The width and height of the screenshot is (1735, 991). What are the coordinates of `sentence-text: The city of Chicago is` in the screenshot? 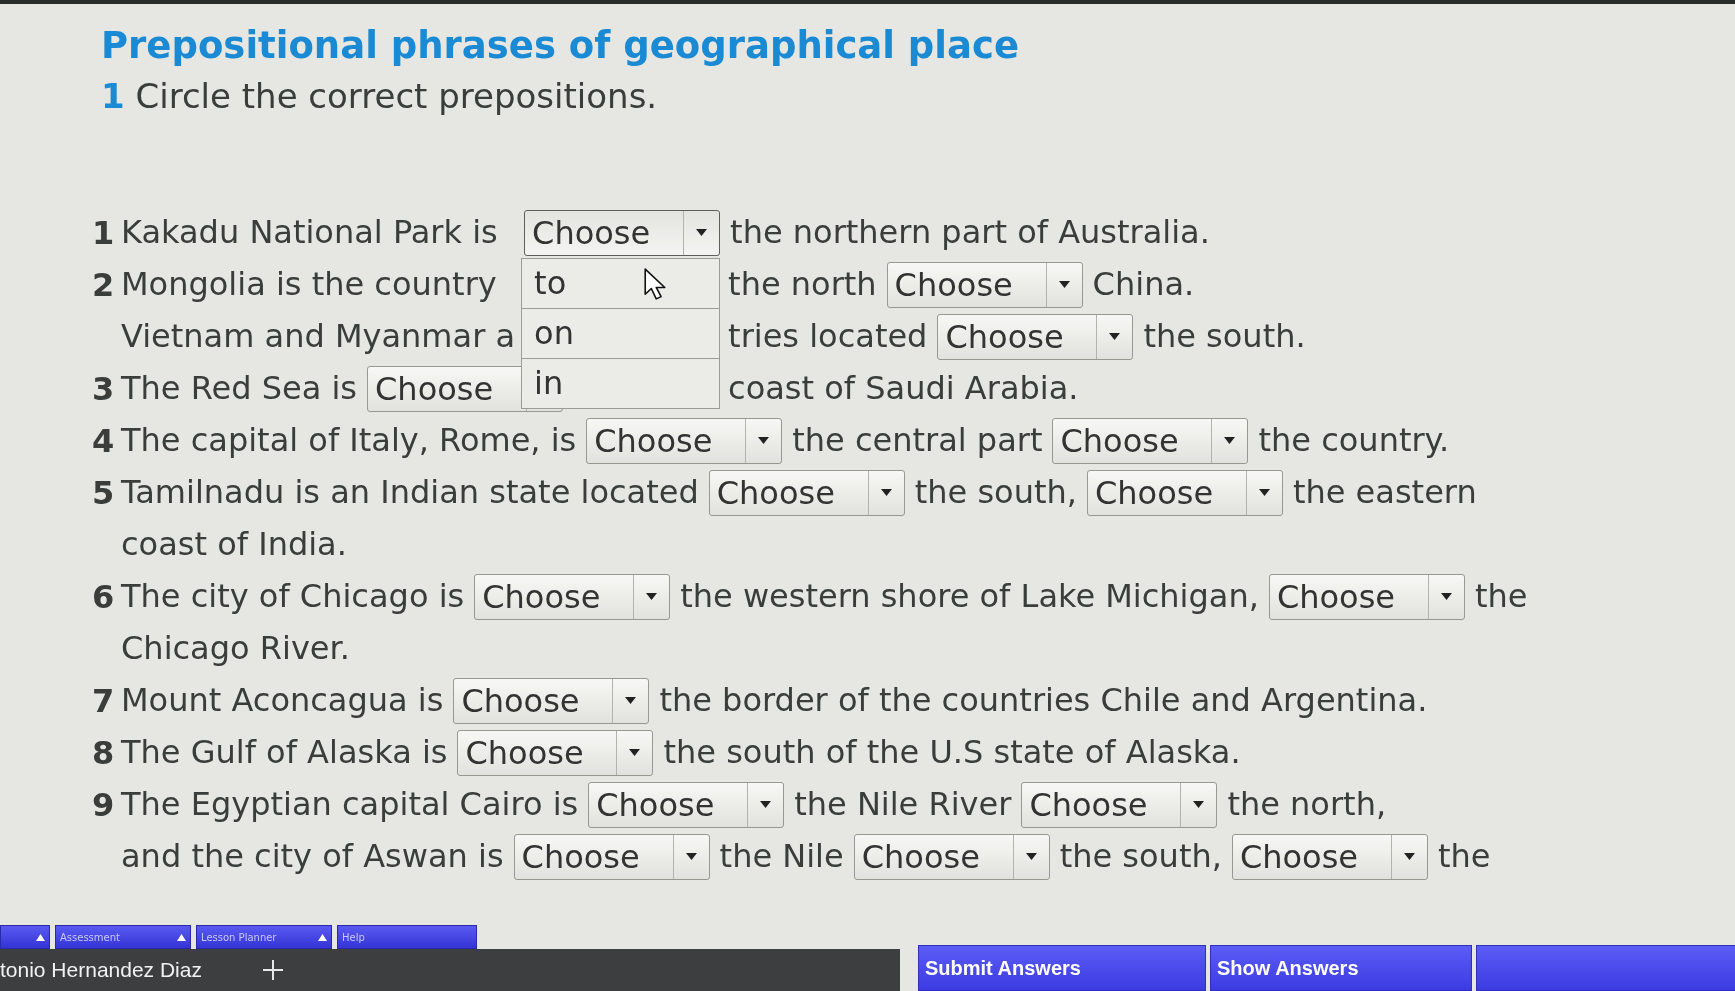 It's located at (293, 596).